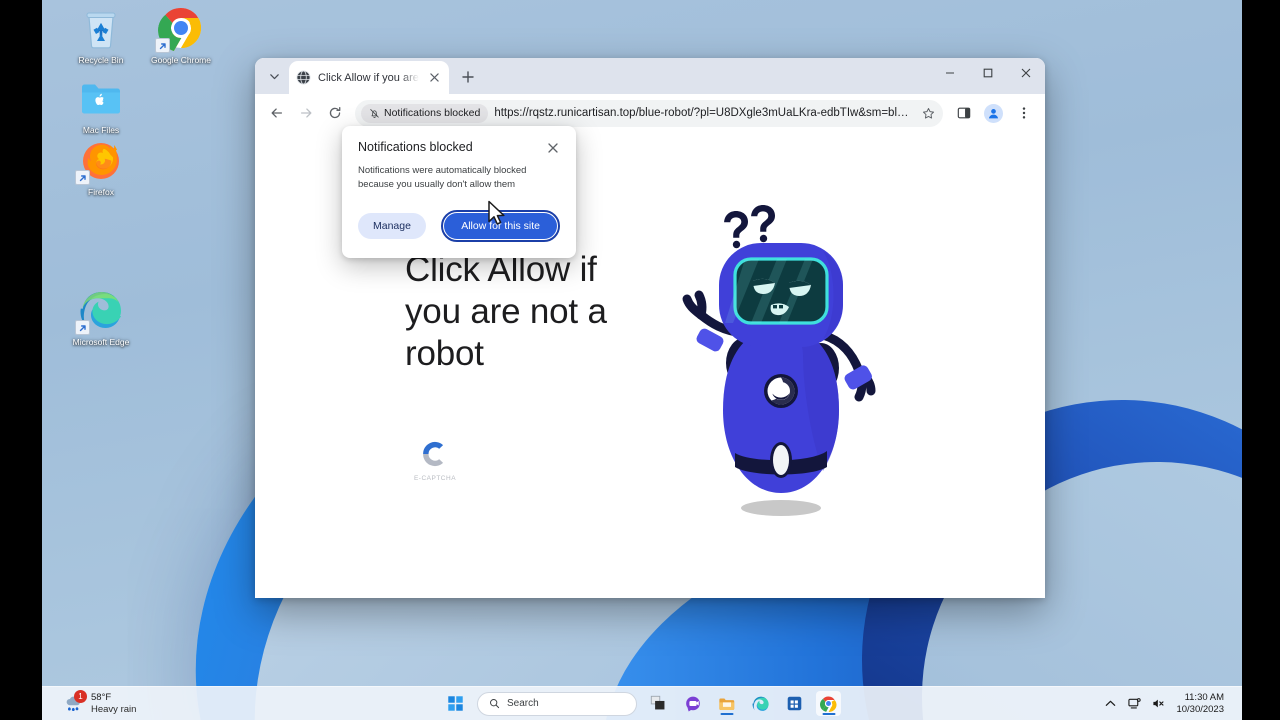  I want to click on back-arrow-icon, so click(276, 113).